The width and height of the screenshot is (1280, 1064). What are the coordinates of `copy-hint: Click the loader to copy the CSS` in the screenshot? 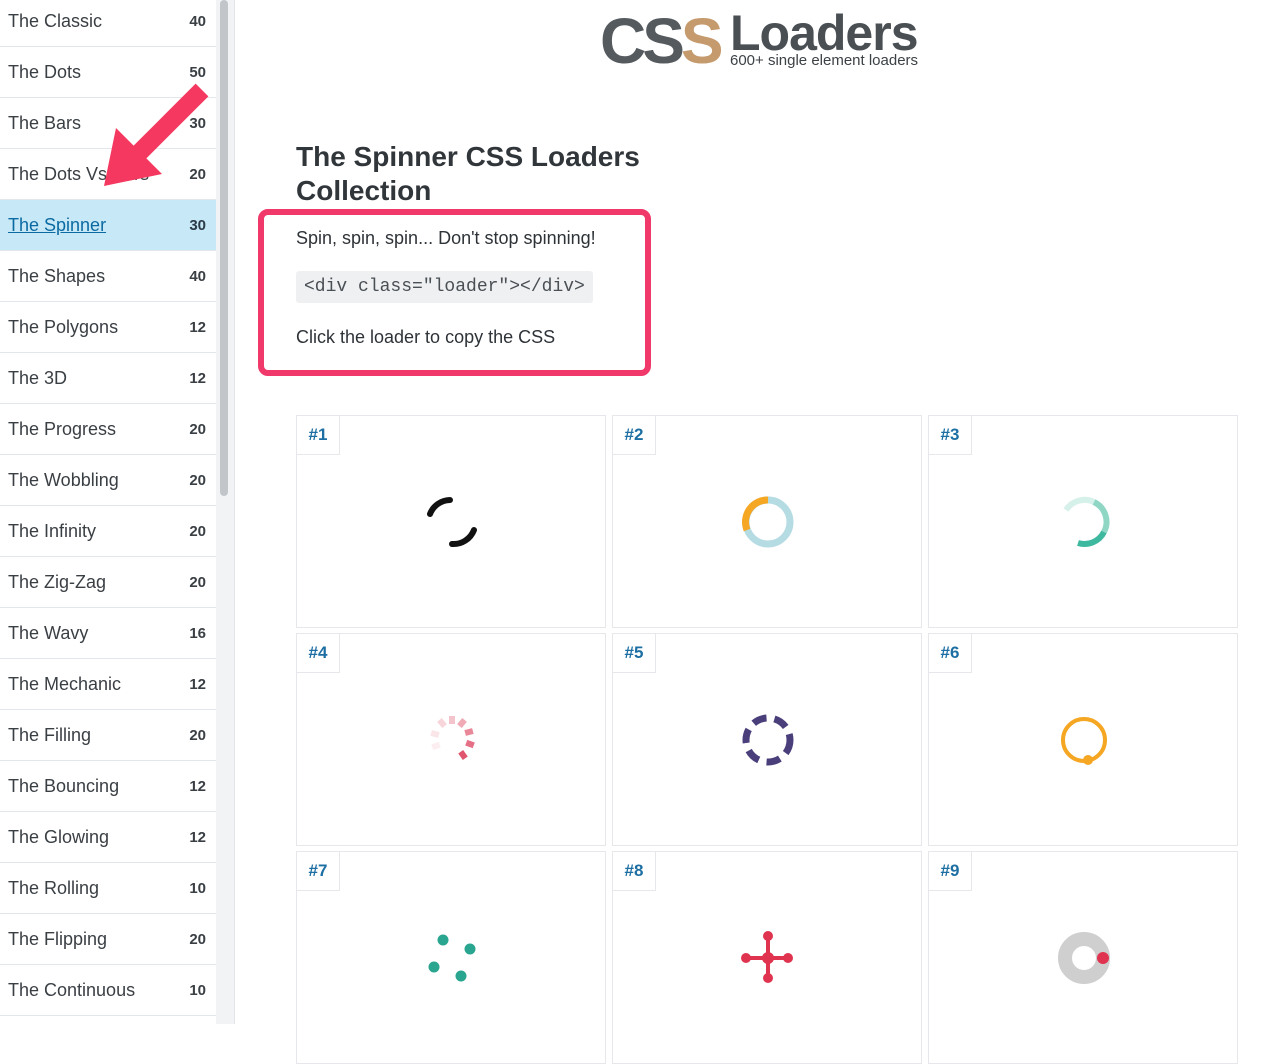 It's located at (426, 337).